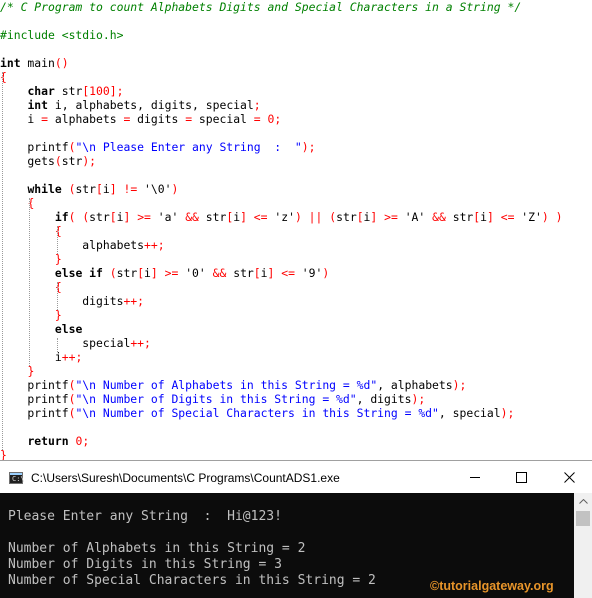 Image resolution: width=592 pixels, height=598 pixels. What do you see at coordinates (415, 217) in the screenshot?
I see `code-token: 'A'` at bounding box center [415, 217].